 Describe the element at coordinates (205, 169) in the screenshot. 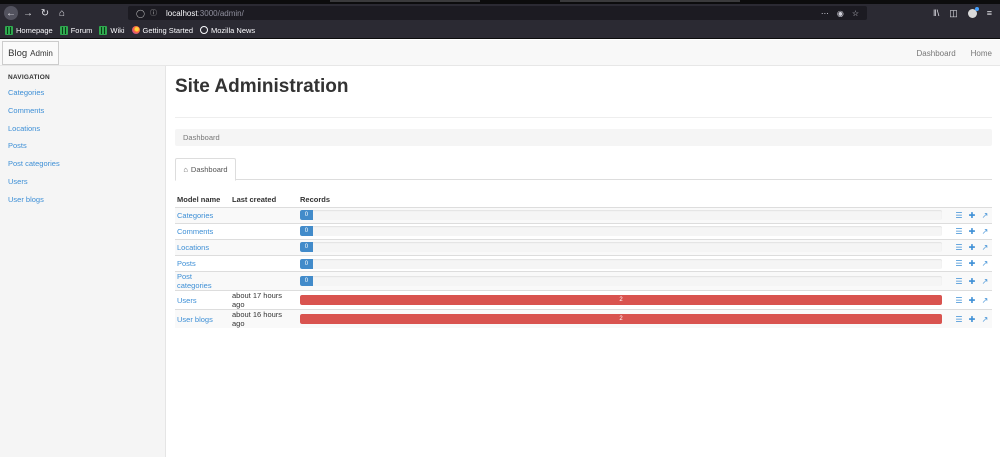

I see `tab-dashboard: ⌂ Dashboard` at that location.